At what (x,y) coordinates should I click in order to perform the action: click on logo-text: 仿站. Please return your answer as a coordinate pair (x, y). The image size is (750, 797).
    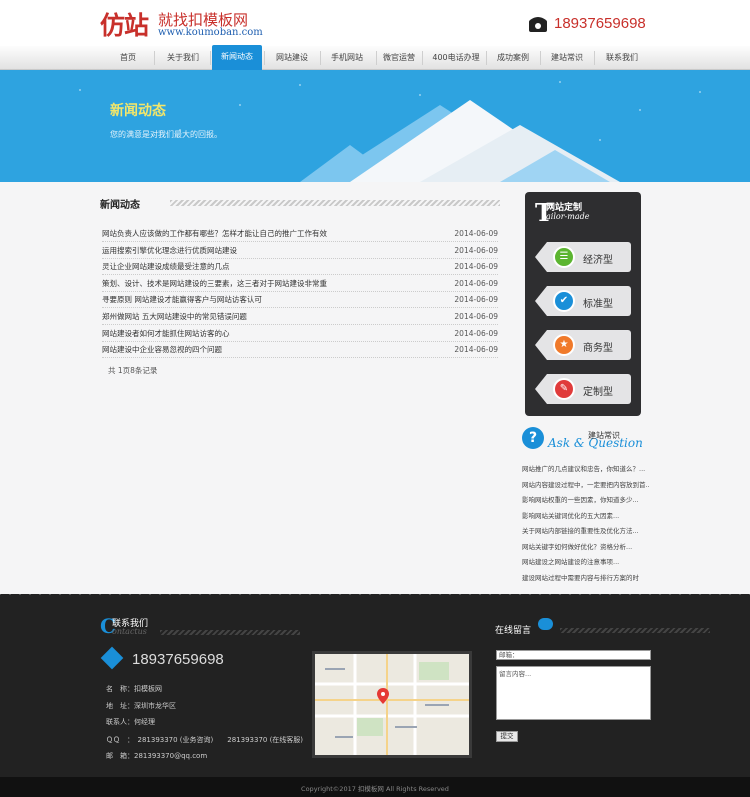
    Looking at the image, I should click on (124, 24).